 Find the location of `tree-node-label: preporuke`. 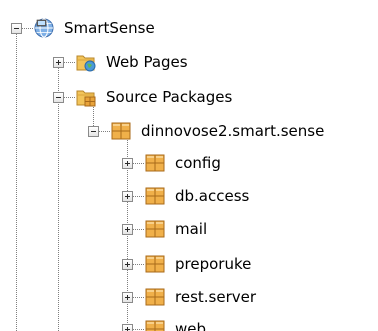

tree-node-label: preporuke is located at coordinates (213, 264).